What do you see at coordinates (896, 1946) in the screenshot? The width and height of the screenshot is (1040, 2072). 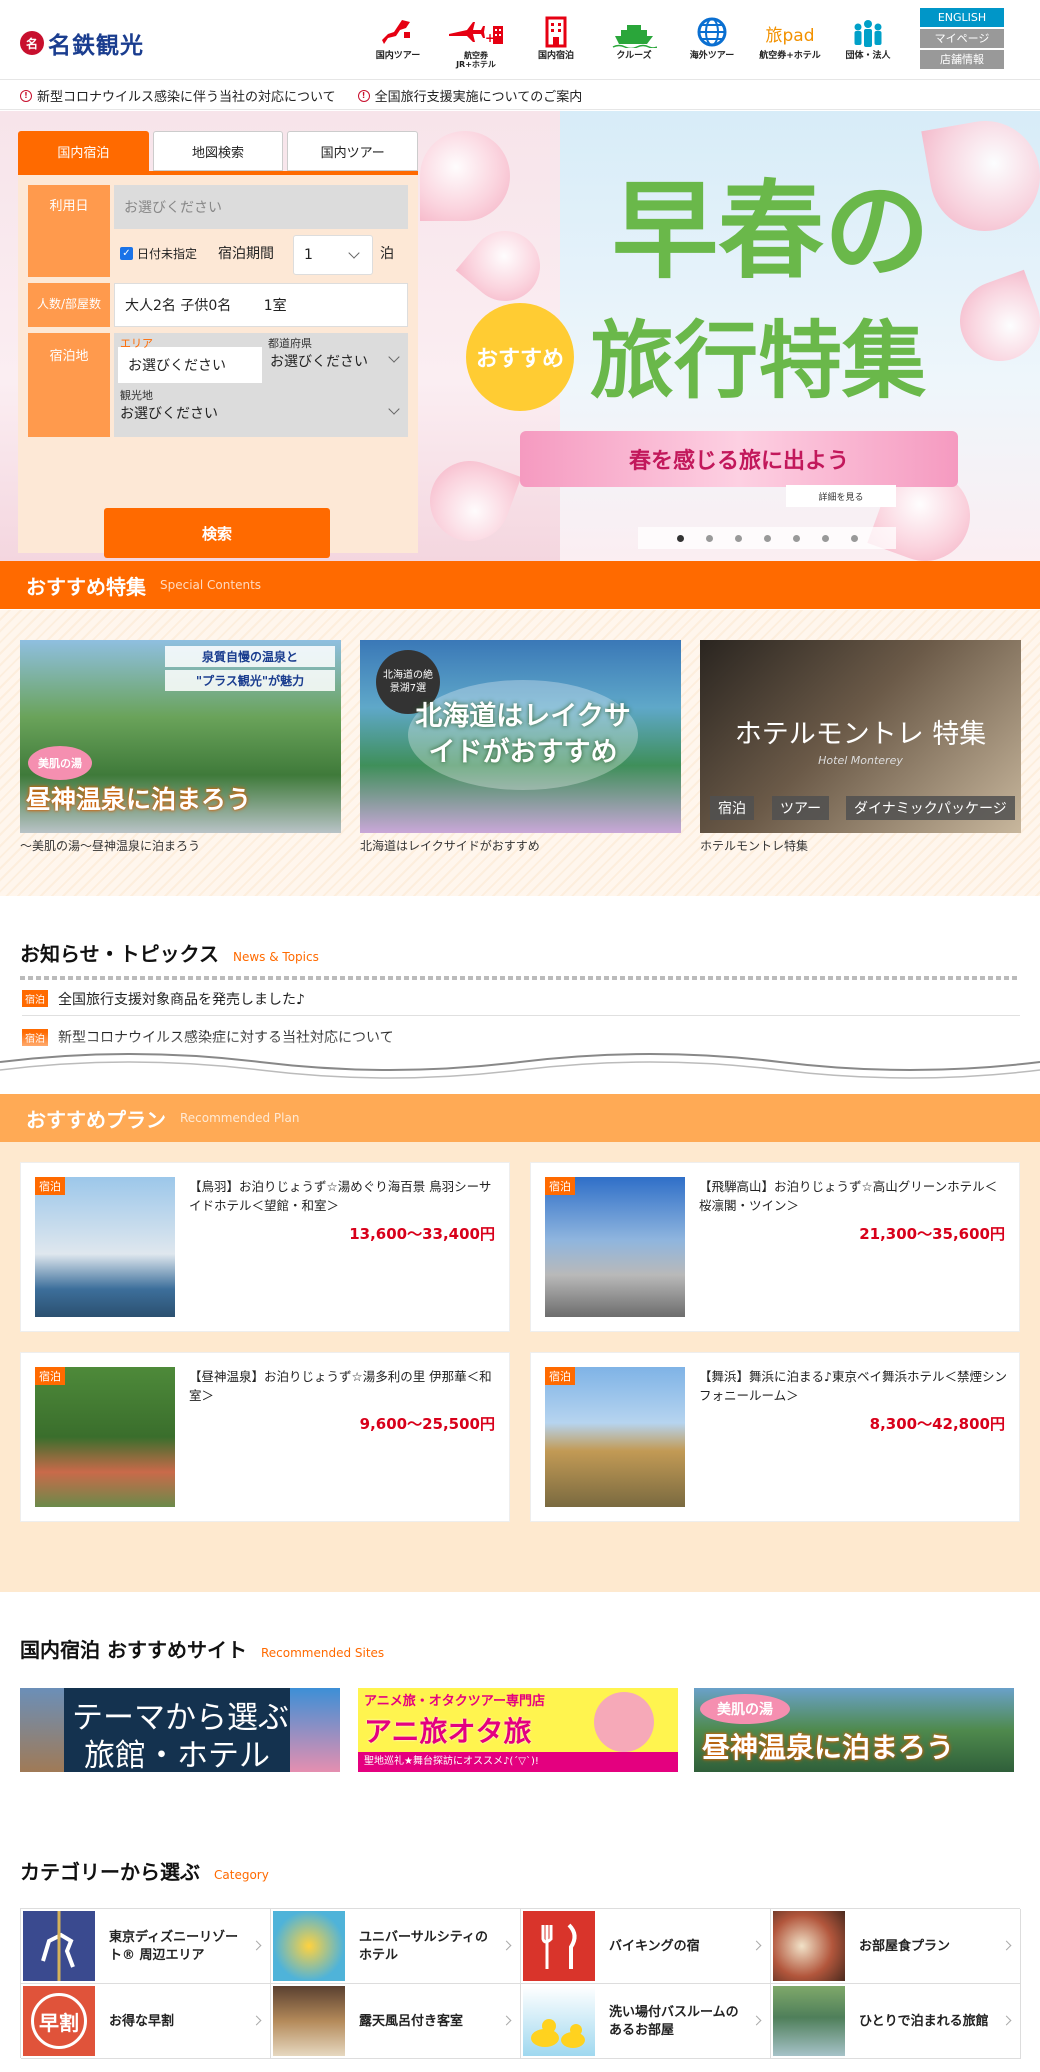 I see `category-room-dining: お部屋食プラン` at bounding box center [896, 1946].